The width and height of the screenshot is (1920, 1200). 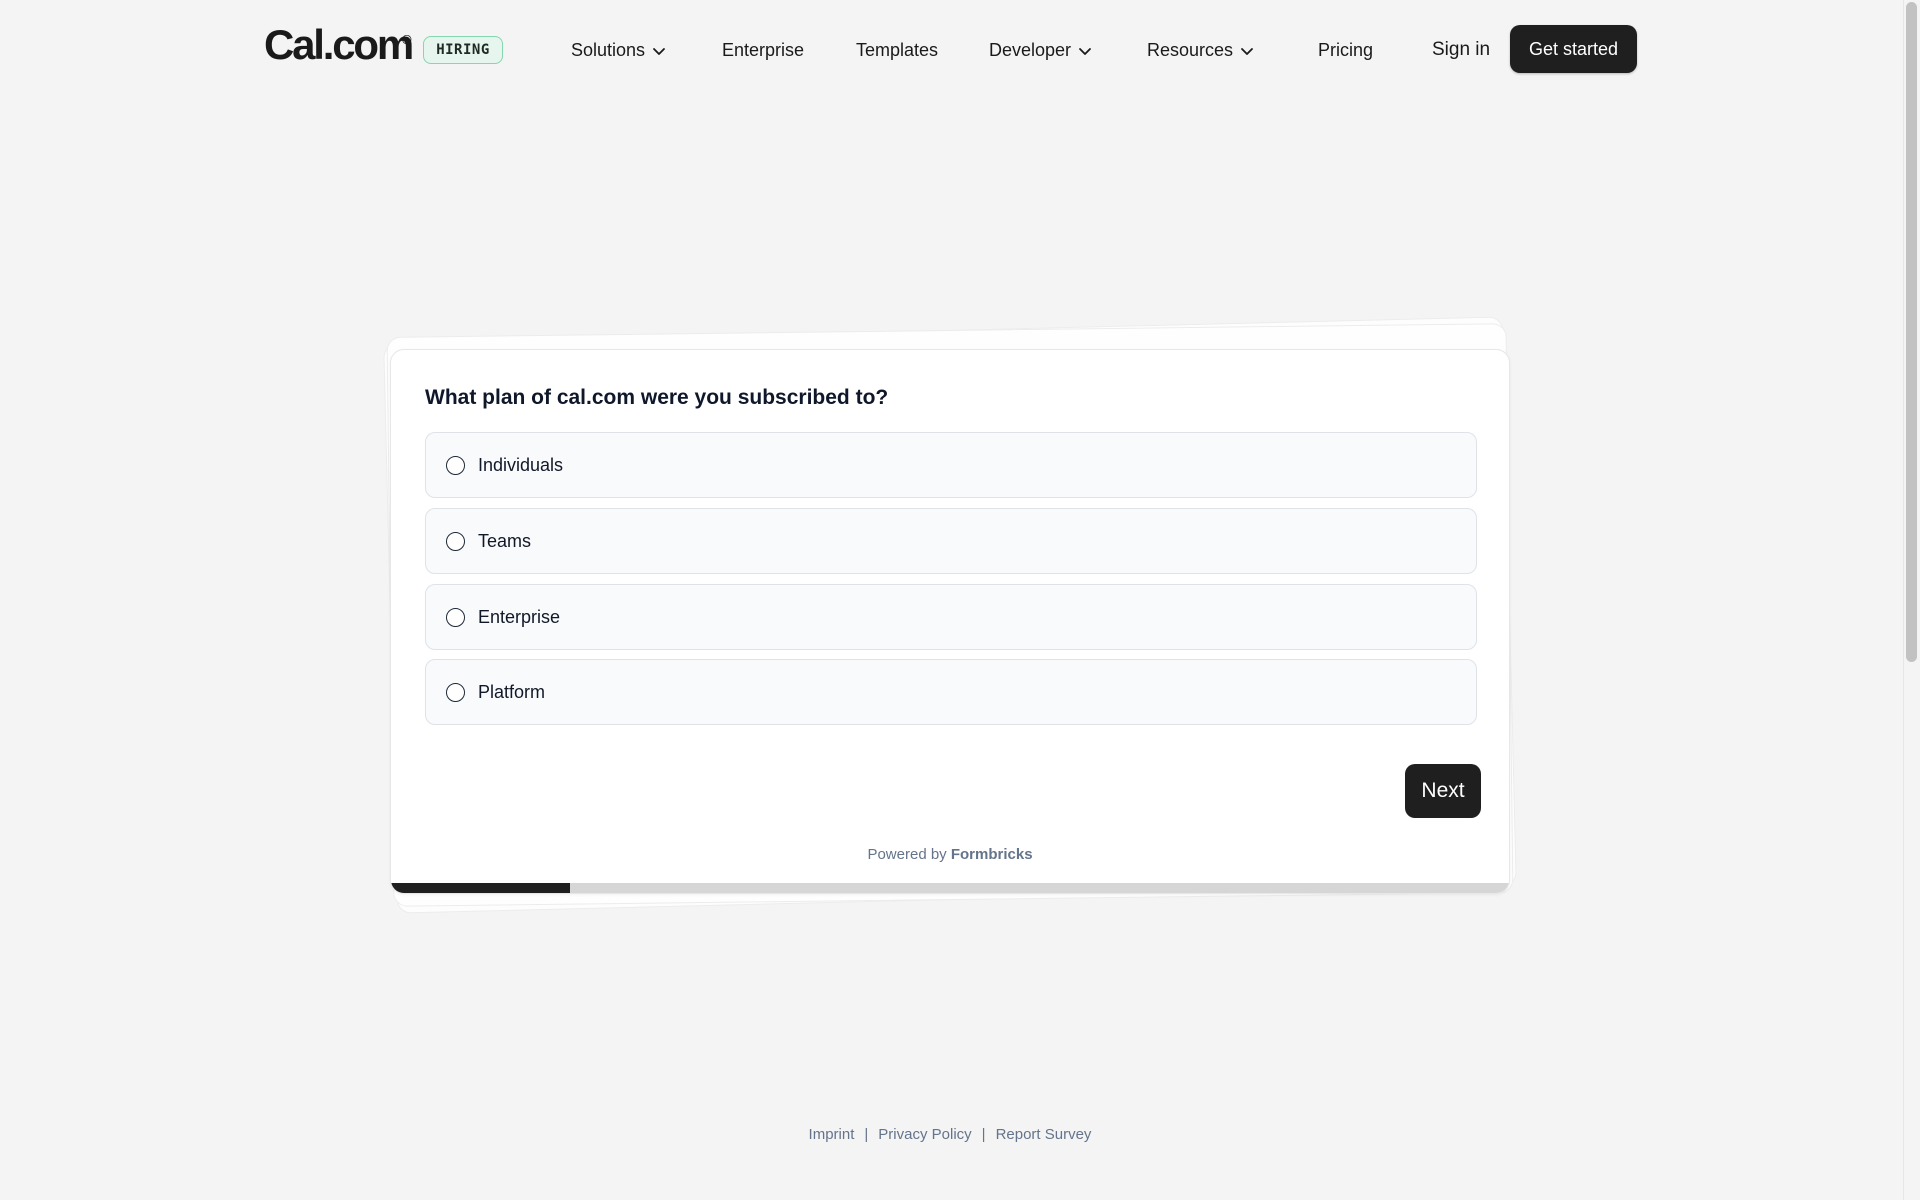 I want to click on nav-developer-label: Developer, so click(x=1030, y=50).